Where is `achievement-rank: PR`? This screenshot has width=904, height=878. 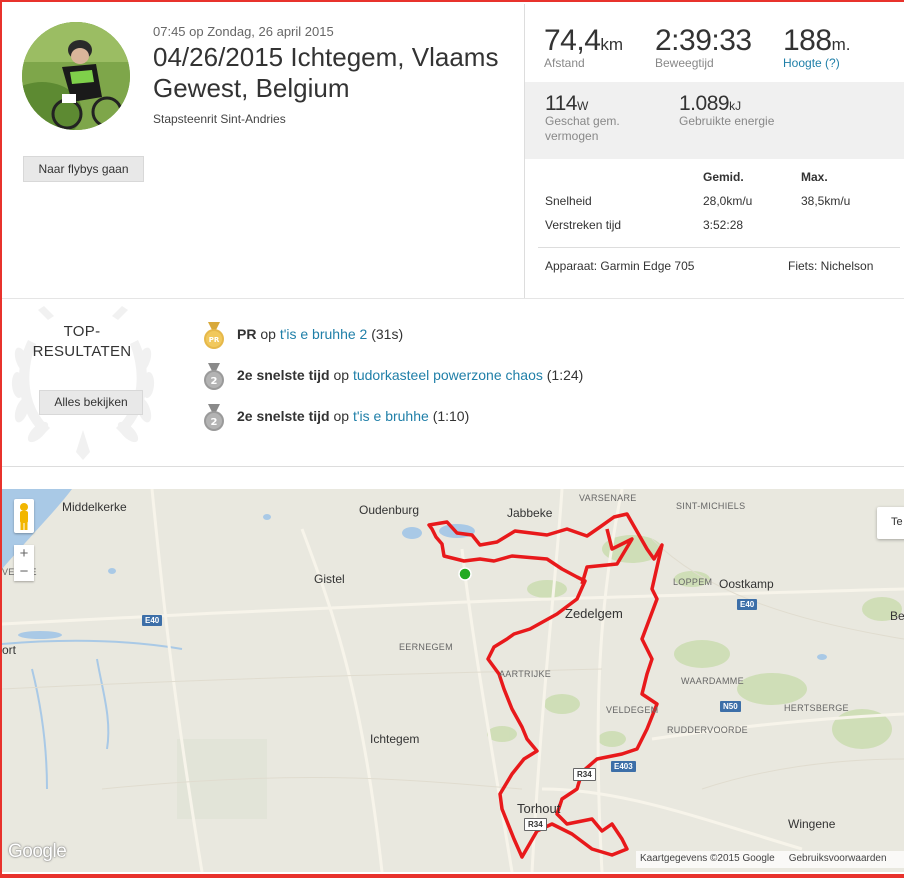 achievement-rank: PR is located at coordinates (247, 334).